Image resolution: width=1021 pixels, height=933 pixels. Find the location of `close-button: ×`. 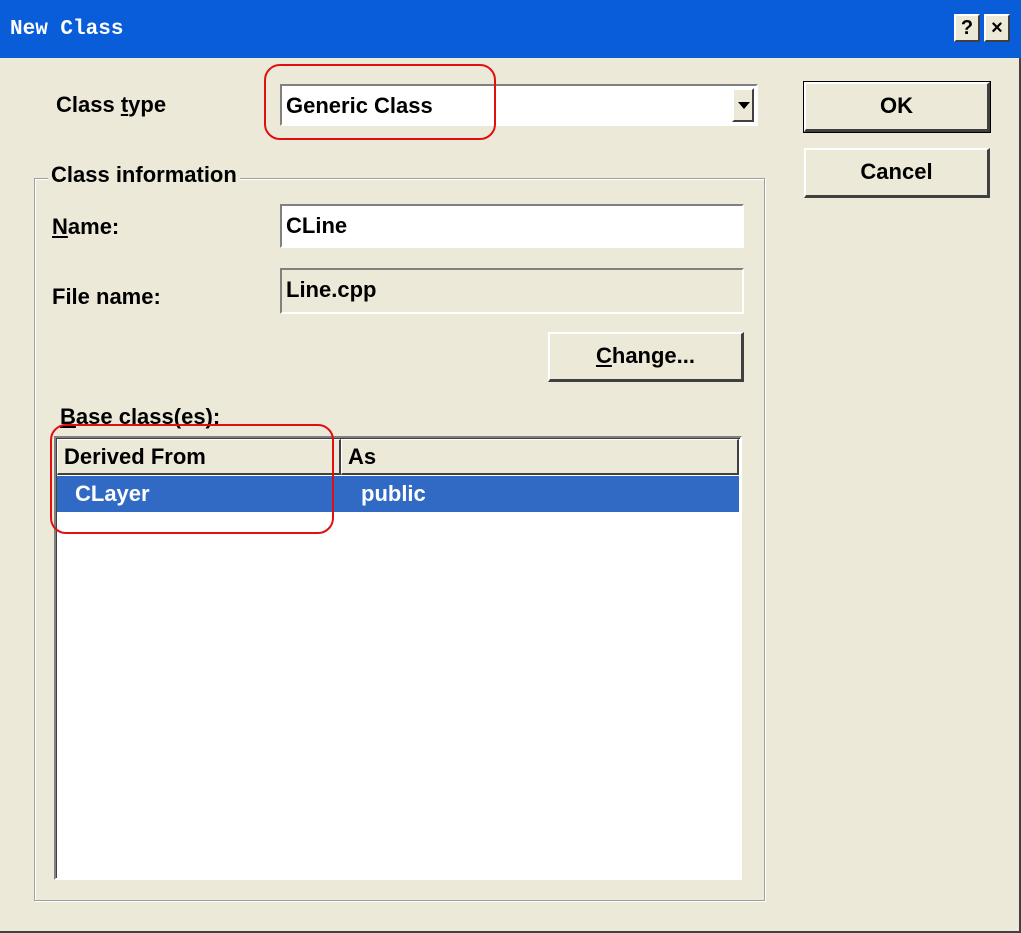

close-button: × is located at coordinates (997, 28).